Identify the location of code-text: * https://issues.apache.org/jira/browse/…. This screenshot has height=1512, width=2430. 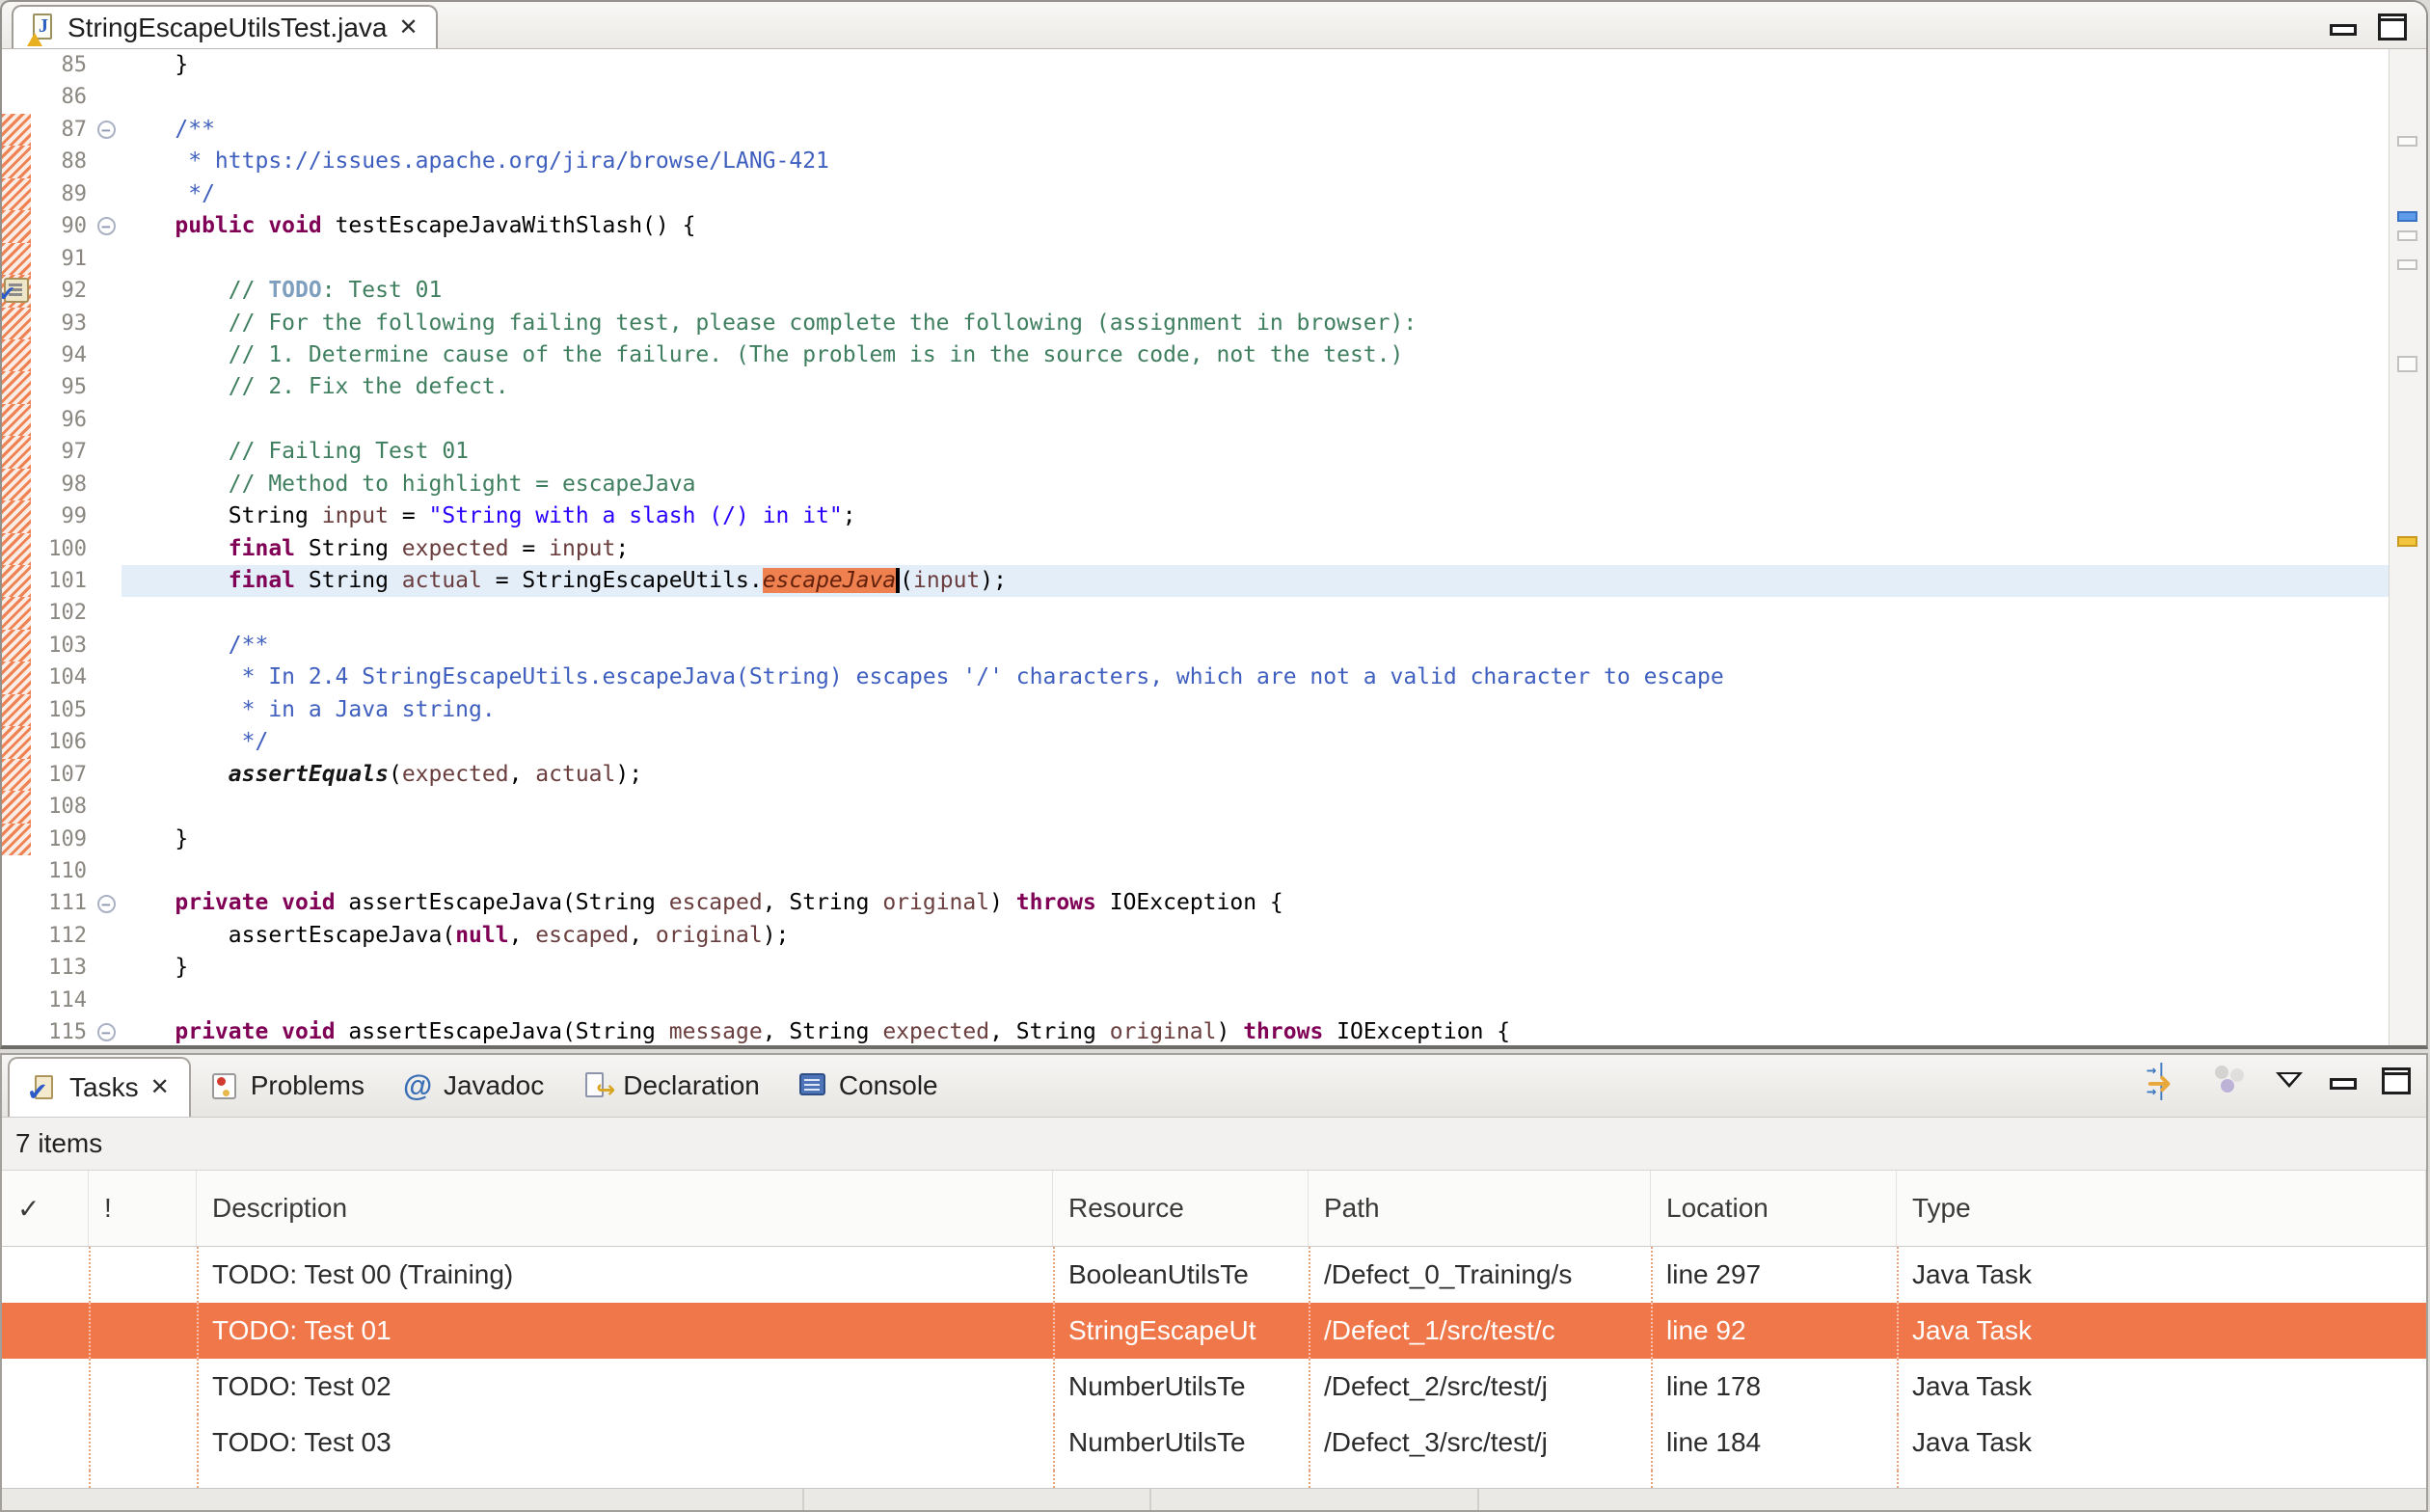
(1256, 161).